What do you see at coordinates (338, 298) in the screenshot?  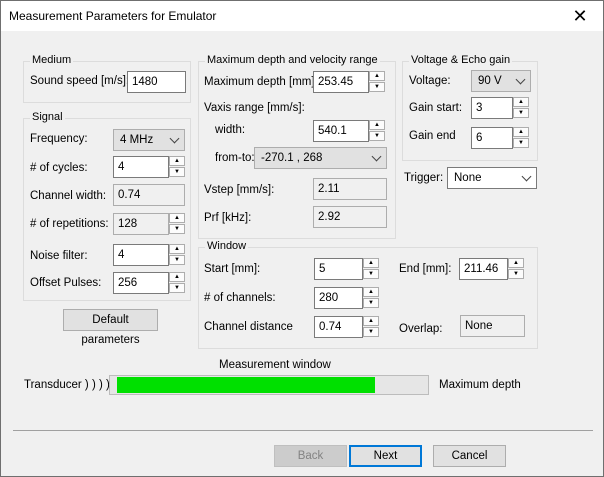 I see `channels-input: 280` at bounding box center [338, 298].